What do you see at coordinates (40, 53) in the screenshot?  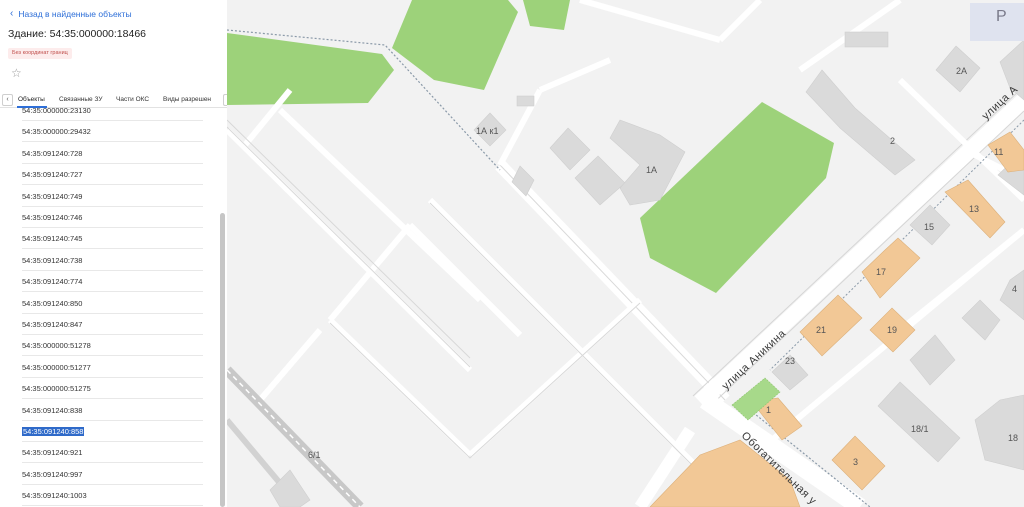 I see `status-badge: Без координат границ` at bounding box center [40, 53].